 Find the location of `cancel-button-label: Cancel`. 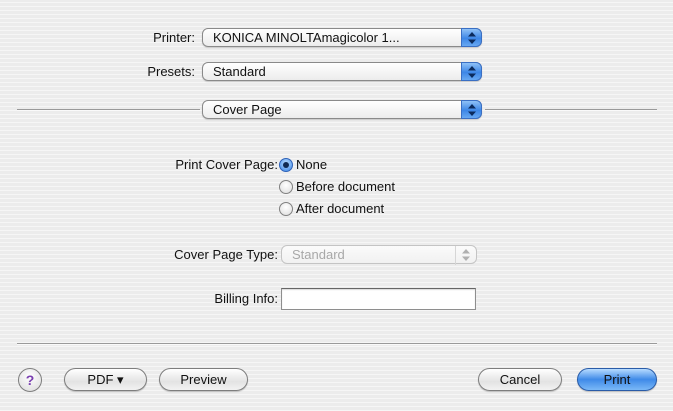

cancel-button-label: Cancel is located at coordinates (520, 379).